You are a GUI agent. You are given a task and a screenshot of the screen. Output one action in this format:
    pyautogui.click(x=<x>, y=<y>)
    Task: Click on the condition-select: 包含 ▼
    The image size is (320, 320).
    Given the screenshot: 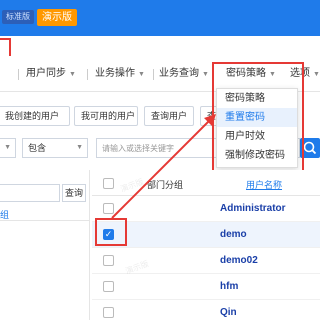 What is the action you would take?
    pyautogui.click(x=55, y=148)
    